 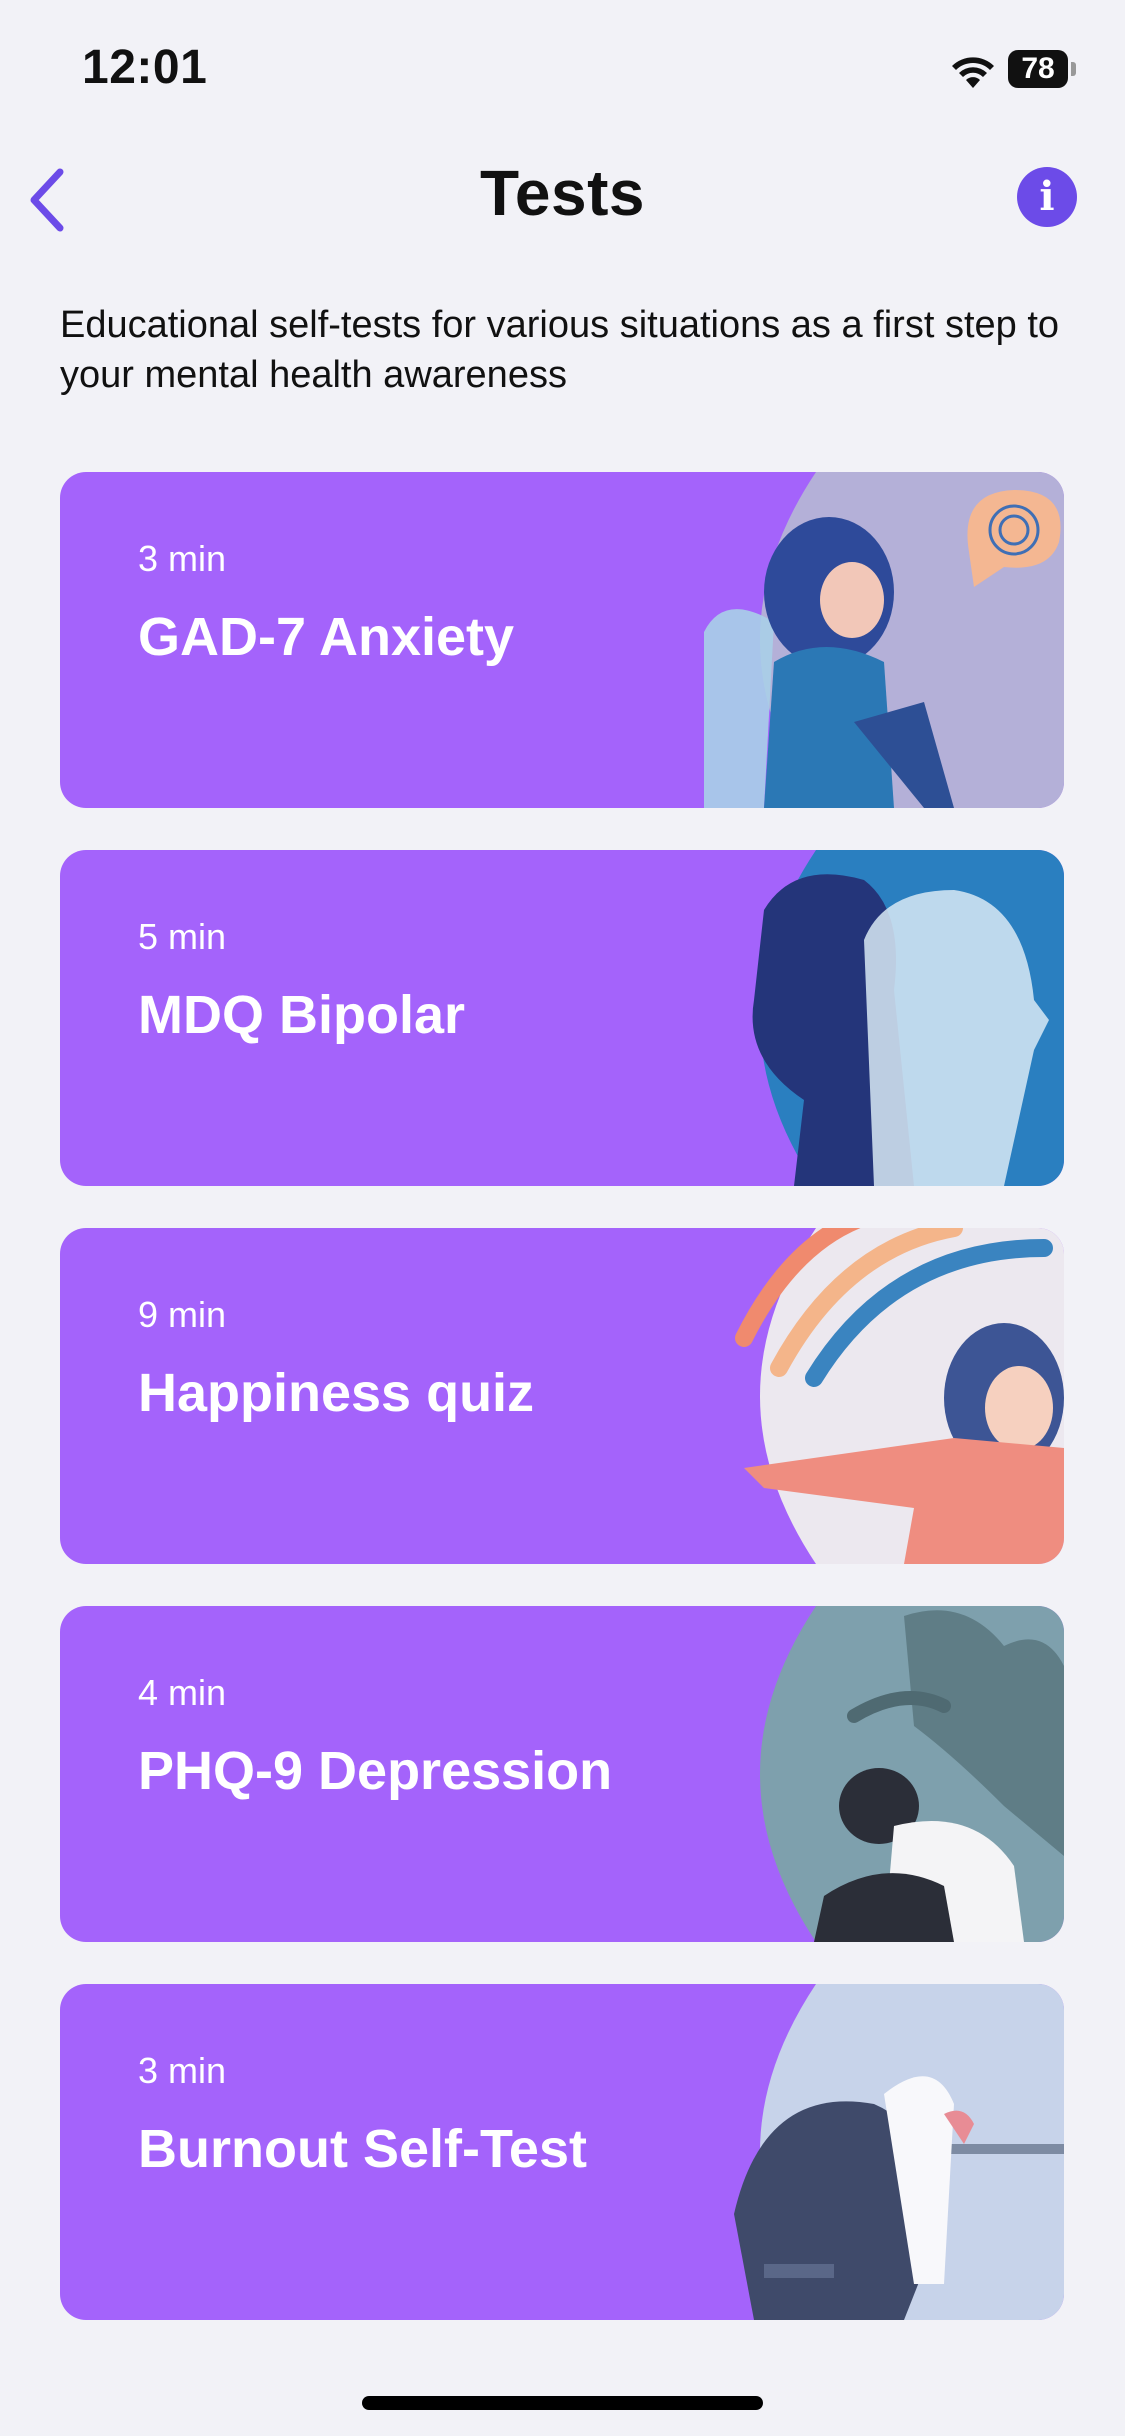 I want to click on battery-level: 78, so click(x=1038, y=68).